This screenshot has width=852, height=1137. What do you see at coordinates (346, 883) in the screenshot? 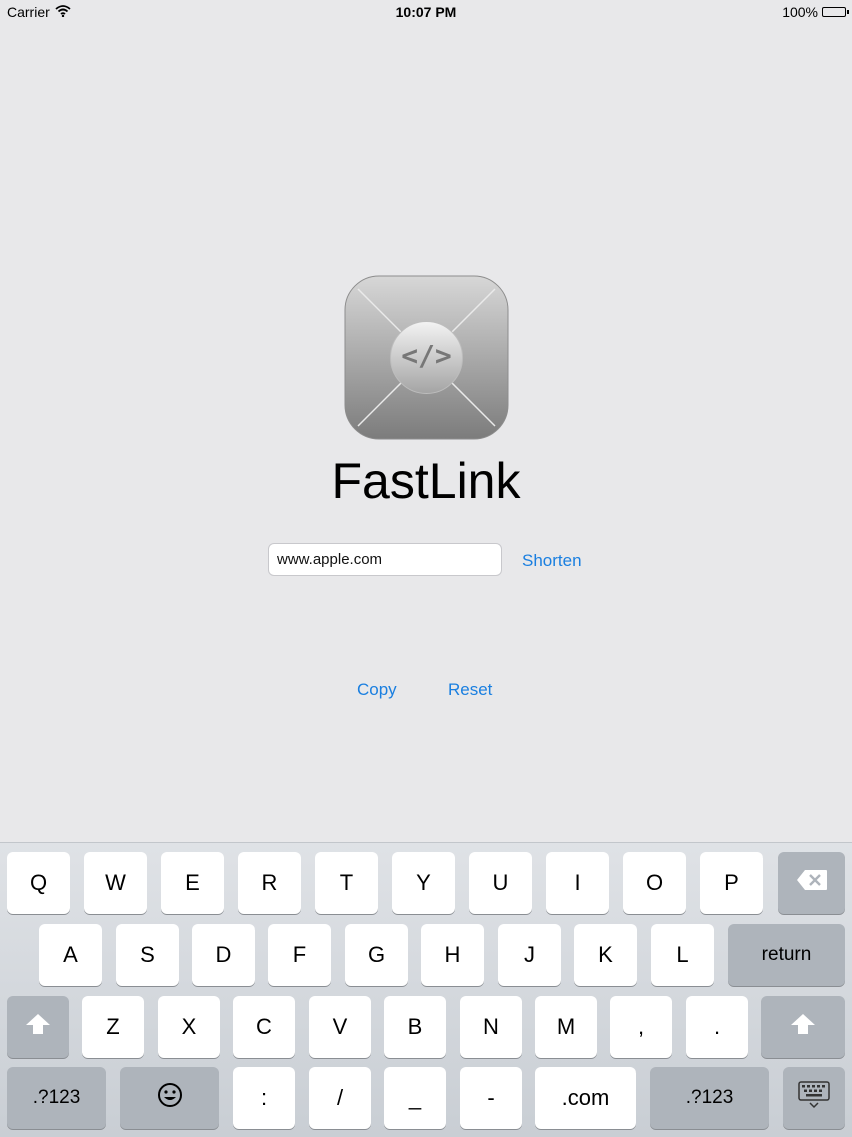
I see `key-t: T` at bounding box center [346, 883].